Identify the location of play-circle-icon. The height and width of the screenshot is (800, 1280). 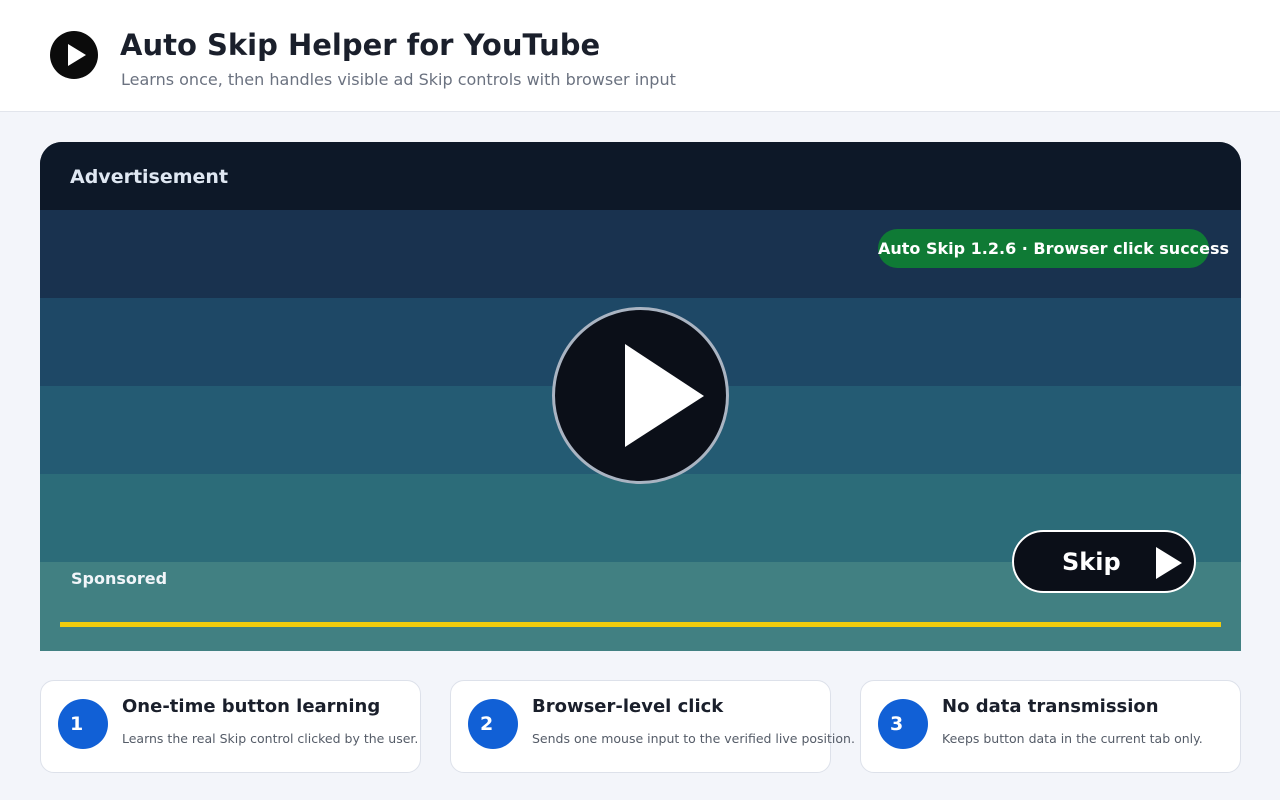
(74, 55).